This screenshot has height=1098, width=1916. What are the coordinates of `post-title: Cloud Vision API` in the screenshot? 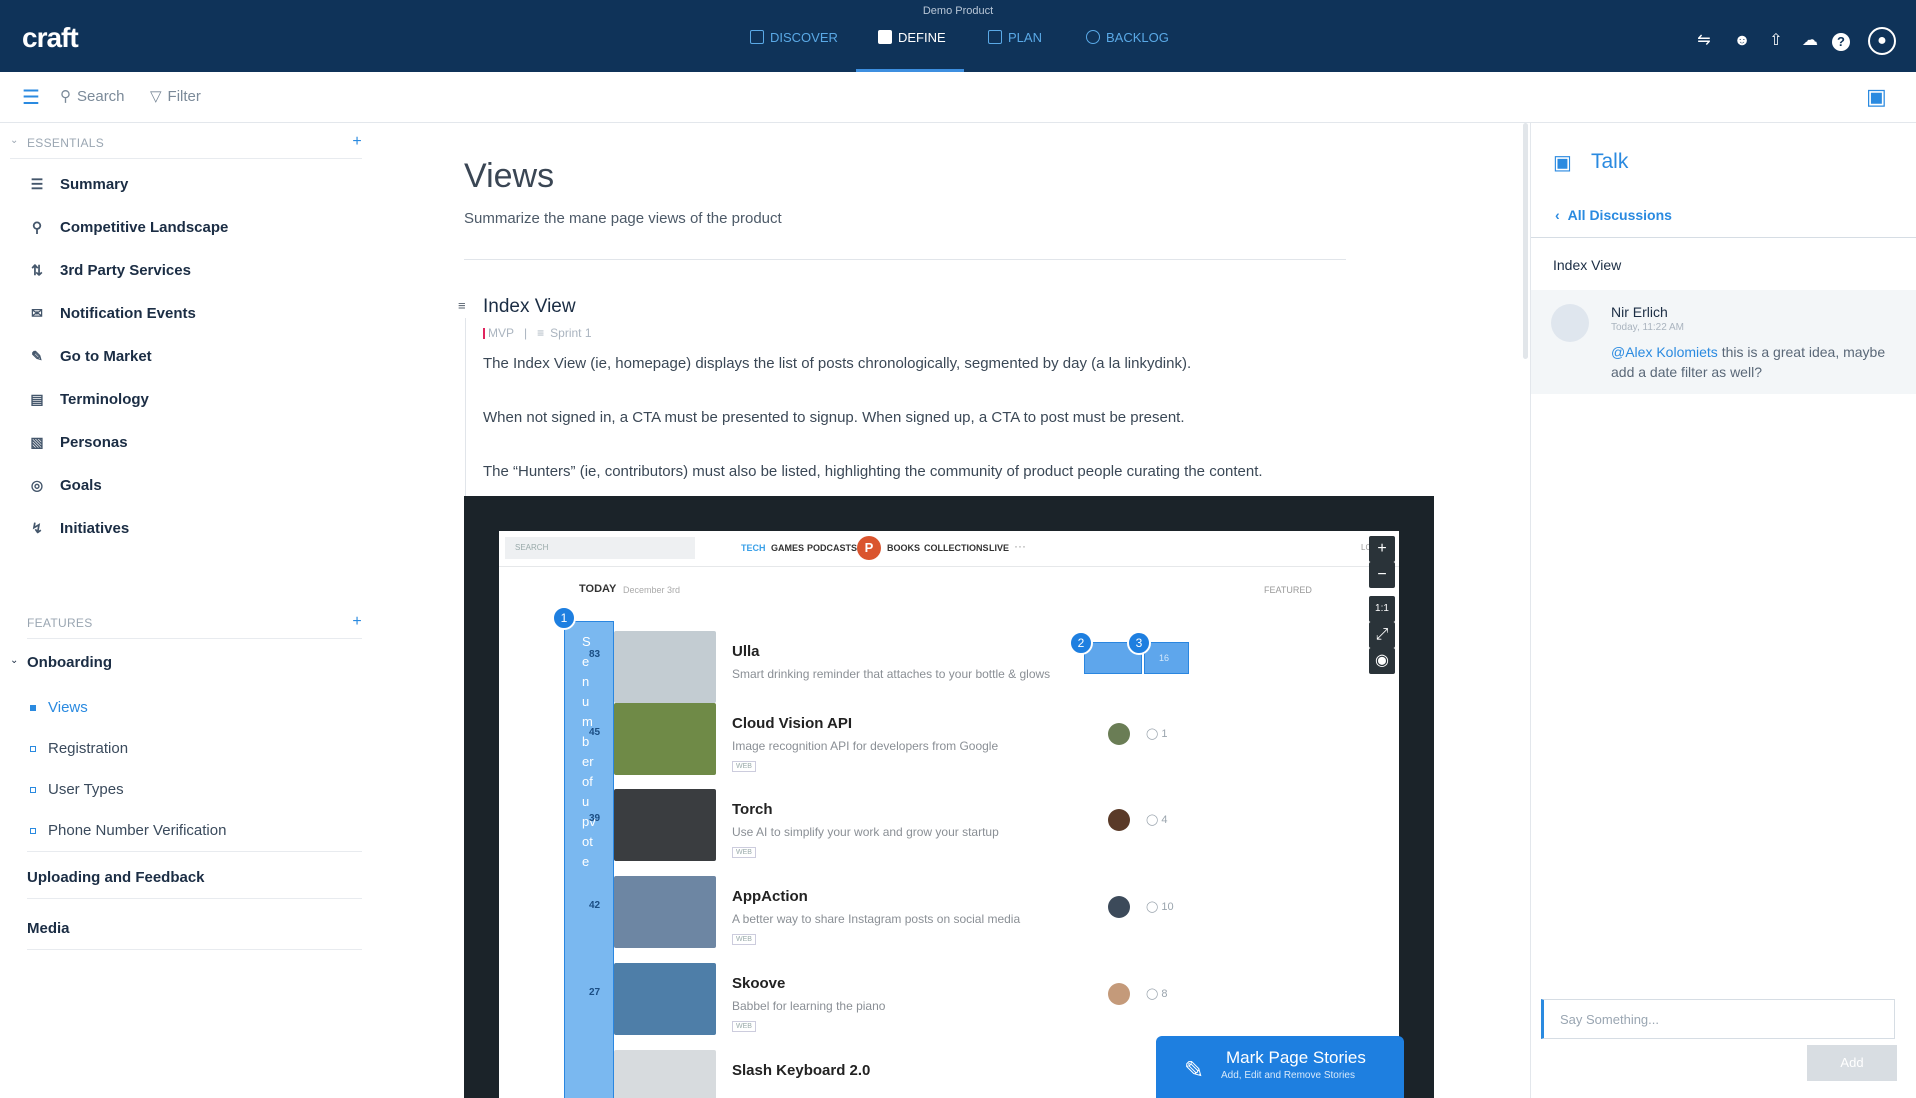 It's located at (792, 723).